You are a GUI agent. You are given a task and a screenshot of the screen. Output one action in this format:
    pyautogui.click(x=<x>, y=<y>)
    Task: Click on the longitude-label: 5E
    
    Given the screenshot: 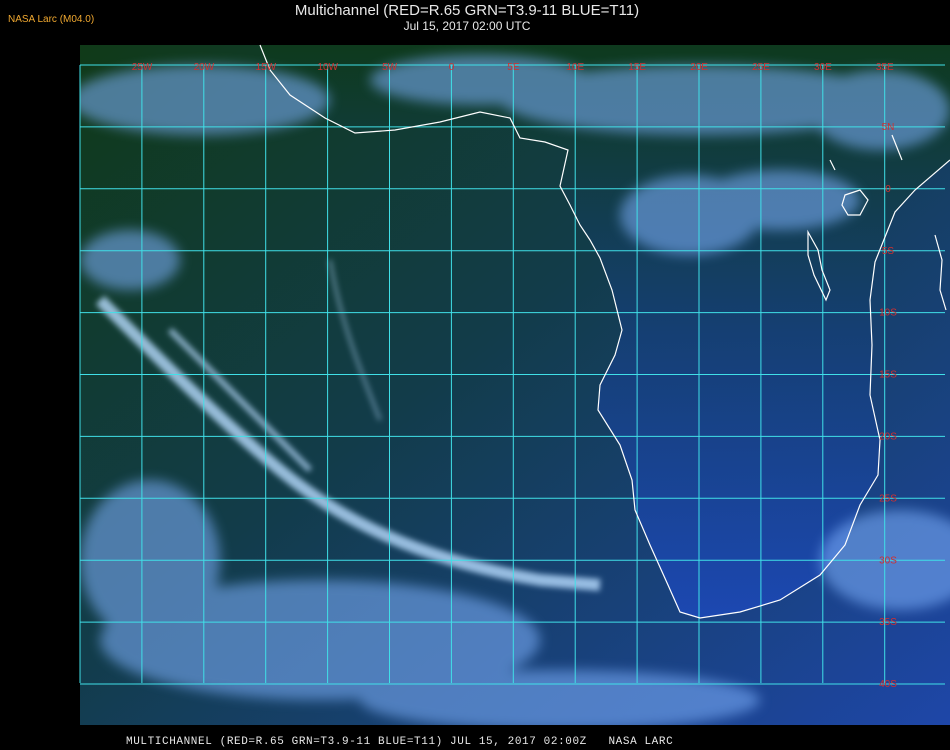 What is the action you would take?
    pyautogui.click(x=513, y=67)
    